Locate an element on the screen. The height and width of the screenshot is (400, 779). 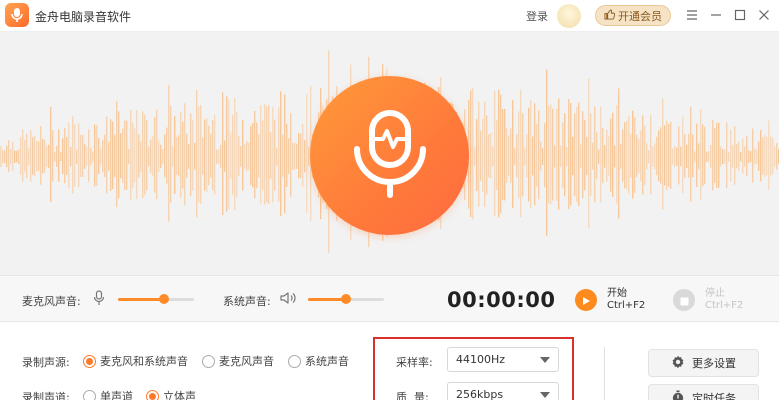
sample-rate-select: 44100Hz is located at coordinates (503, 359).